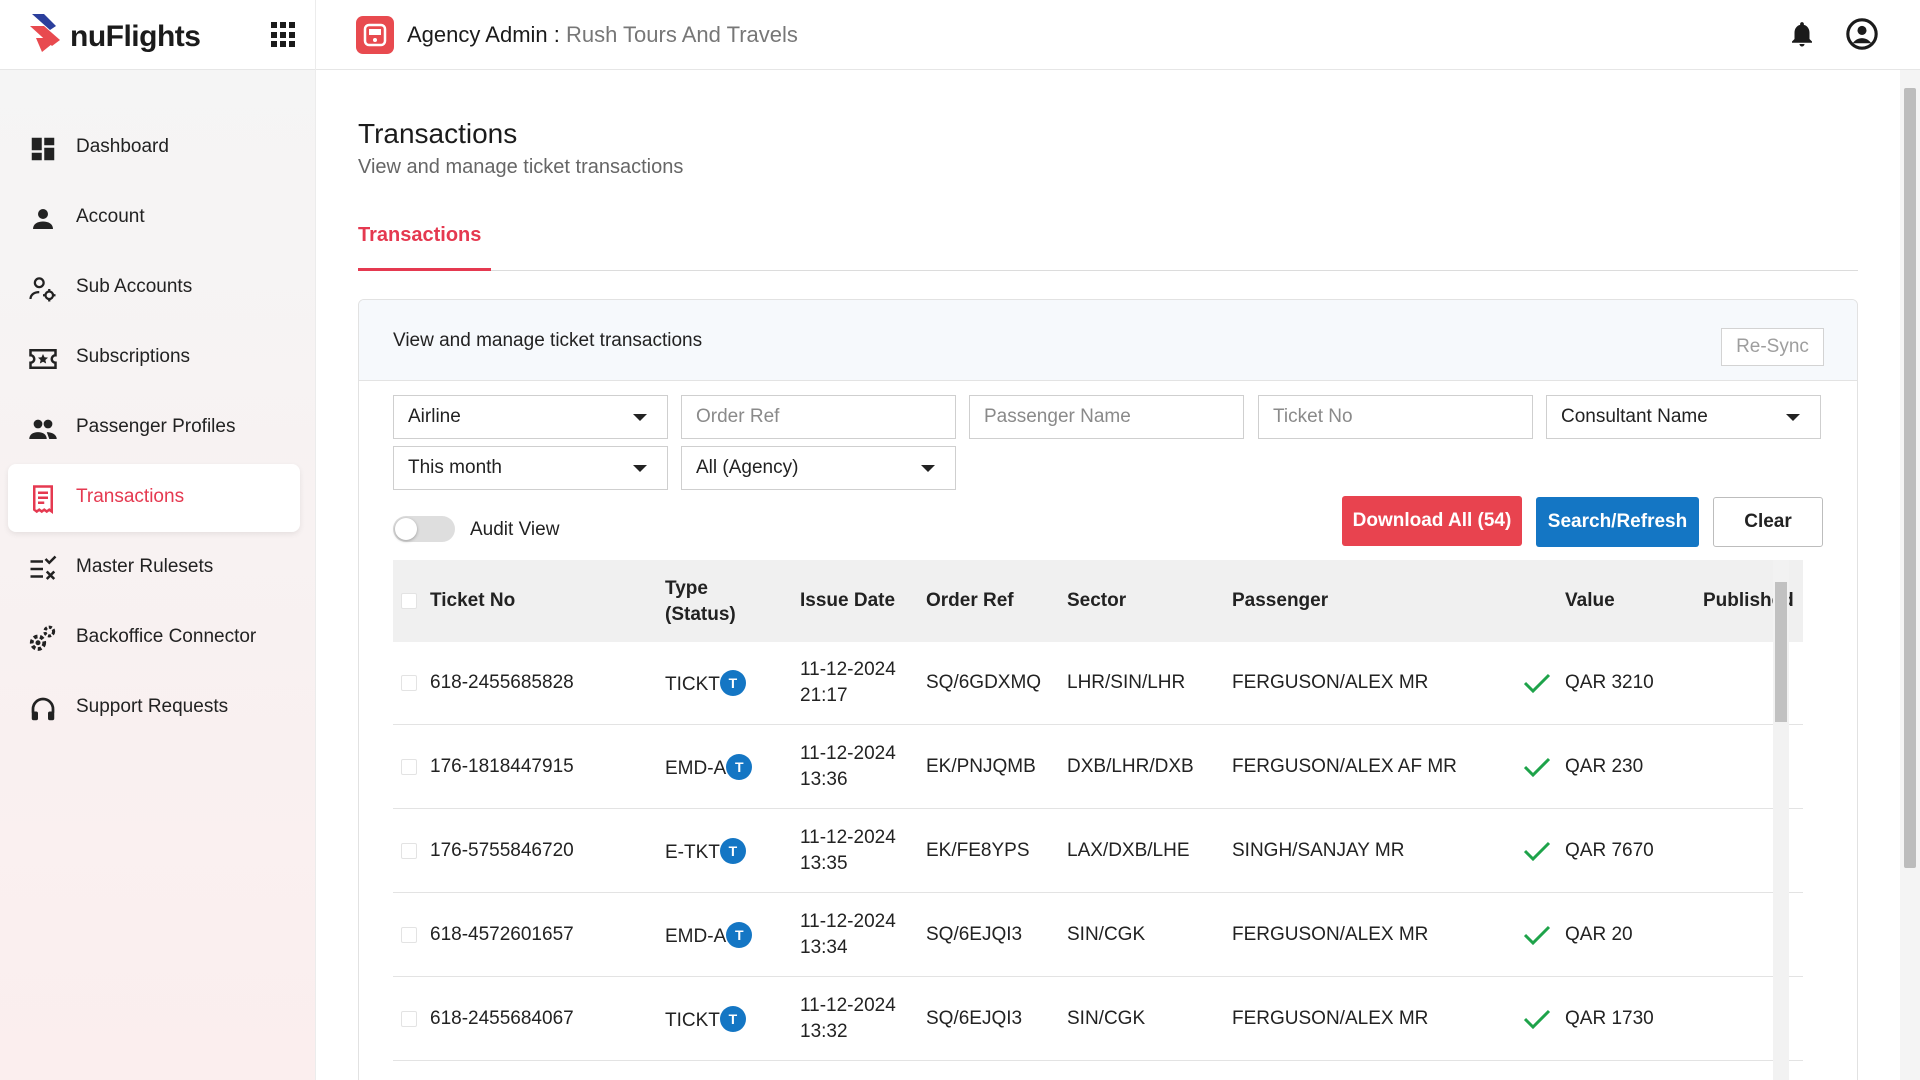 The width and height of the screenshot is (1920, 1080). Describe the element at coordinates (43, 149) in the screenshot. I see `dashboard-icon` at that location.